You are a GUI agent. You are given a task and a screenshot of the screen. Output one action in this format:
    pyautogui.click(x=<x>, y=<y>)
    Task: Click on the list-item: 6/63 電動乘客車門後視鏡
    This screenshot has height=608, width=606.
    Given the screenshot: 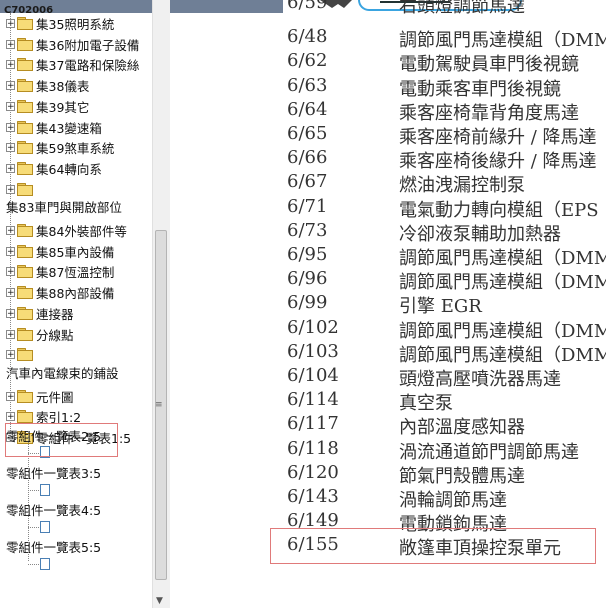 What is the action you would take?
    pyautogui.click(x=388, y=87)
    